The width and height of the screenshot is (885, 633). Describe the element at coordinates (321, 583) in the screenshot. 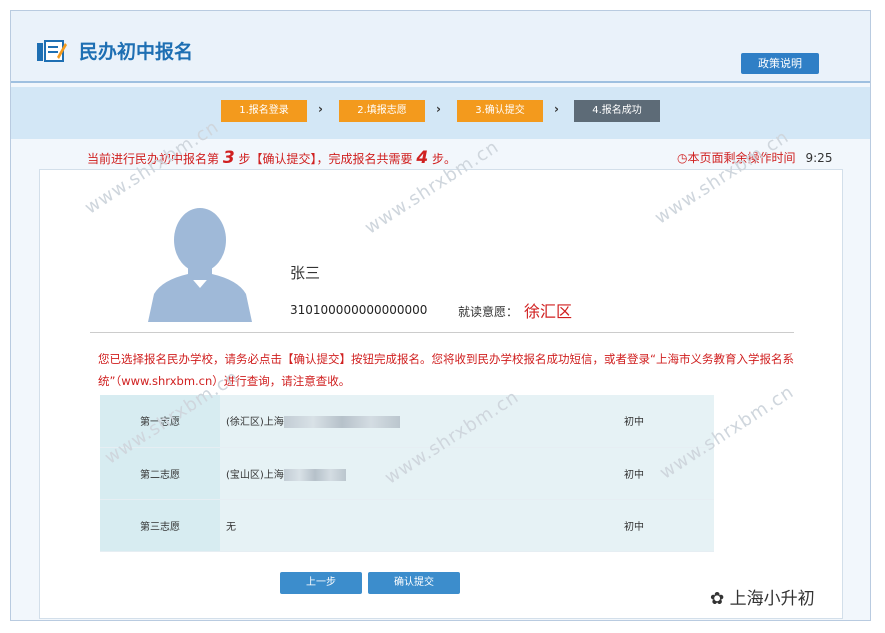

I see `previous-step-button: 上一步` at that location.